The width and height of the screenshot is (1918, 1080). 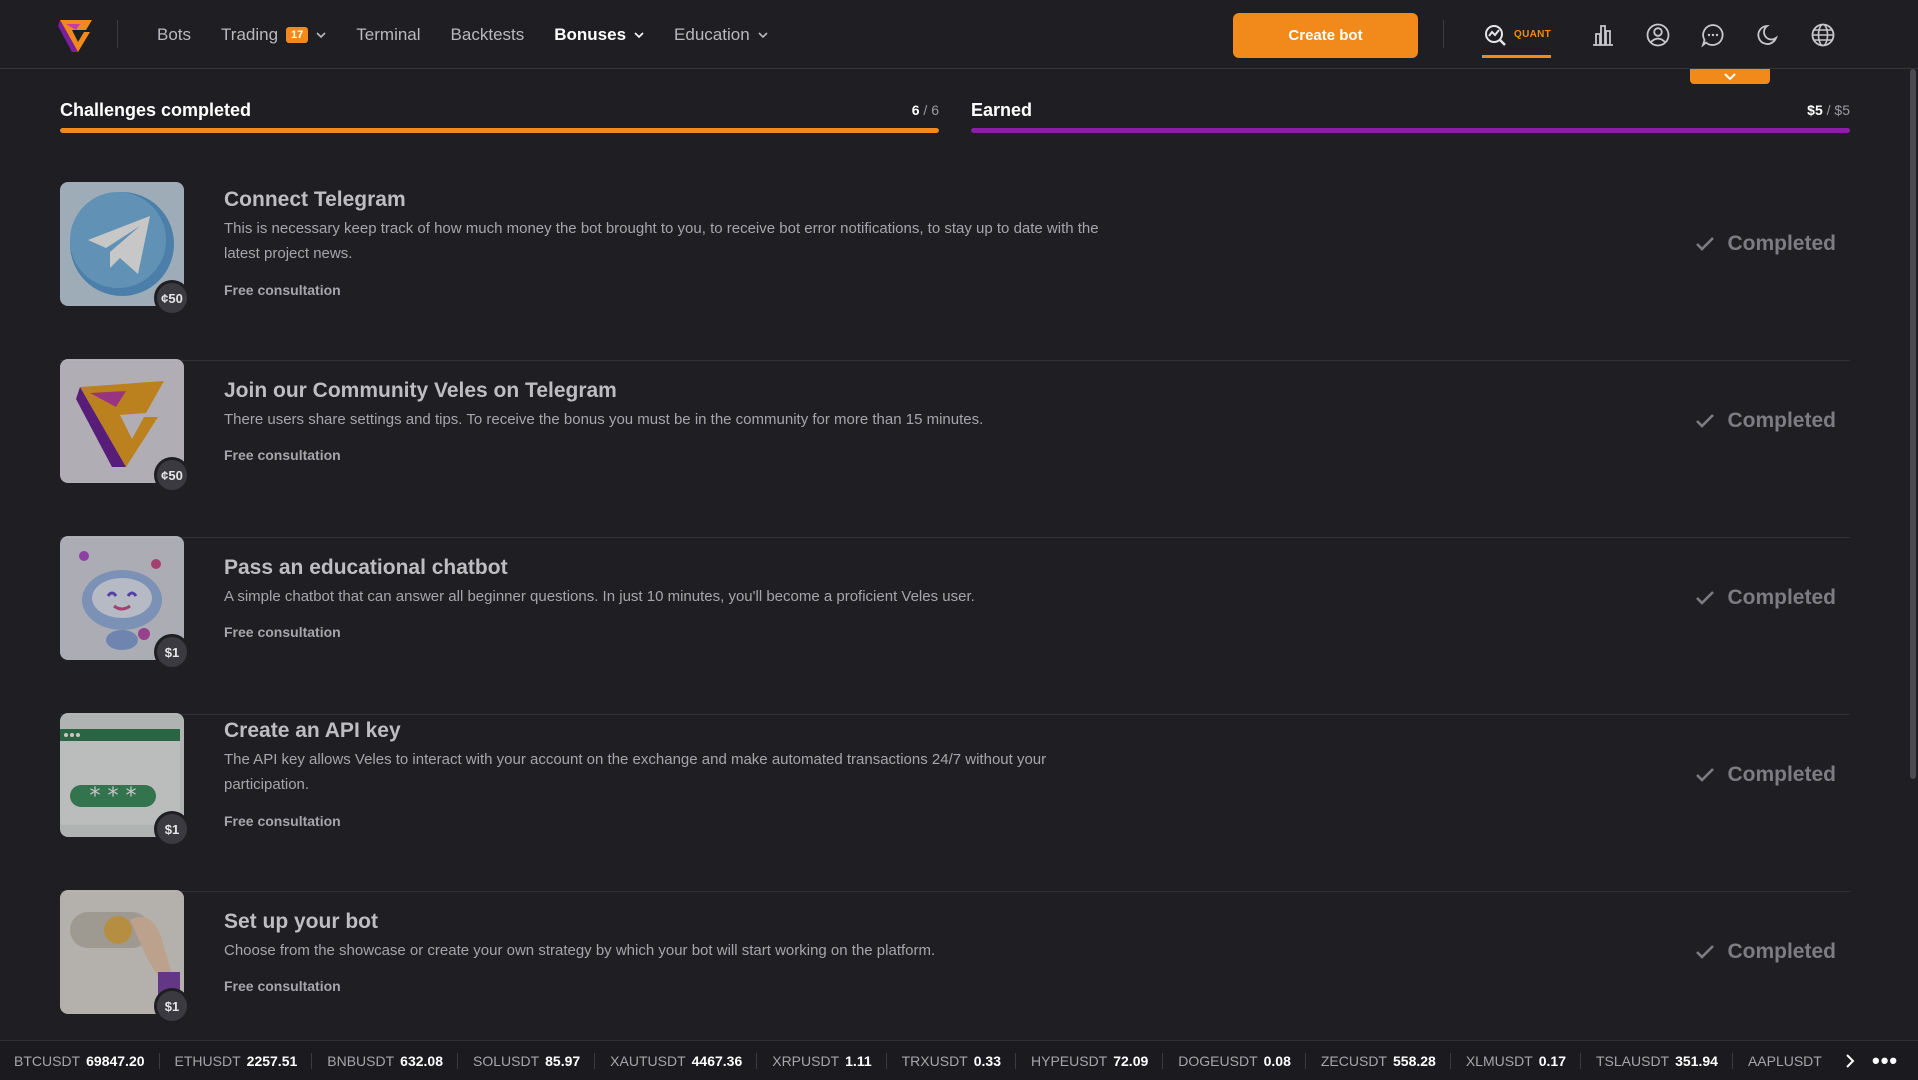 I want to click on ticker-item: SOLUSDT 85.97, so click(x=534, y=1060).